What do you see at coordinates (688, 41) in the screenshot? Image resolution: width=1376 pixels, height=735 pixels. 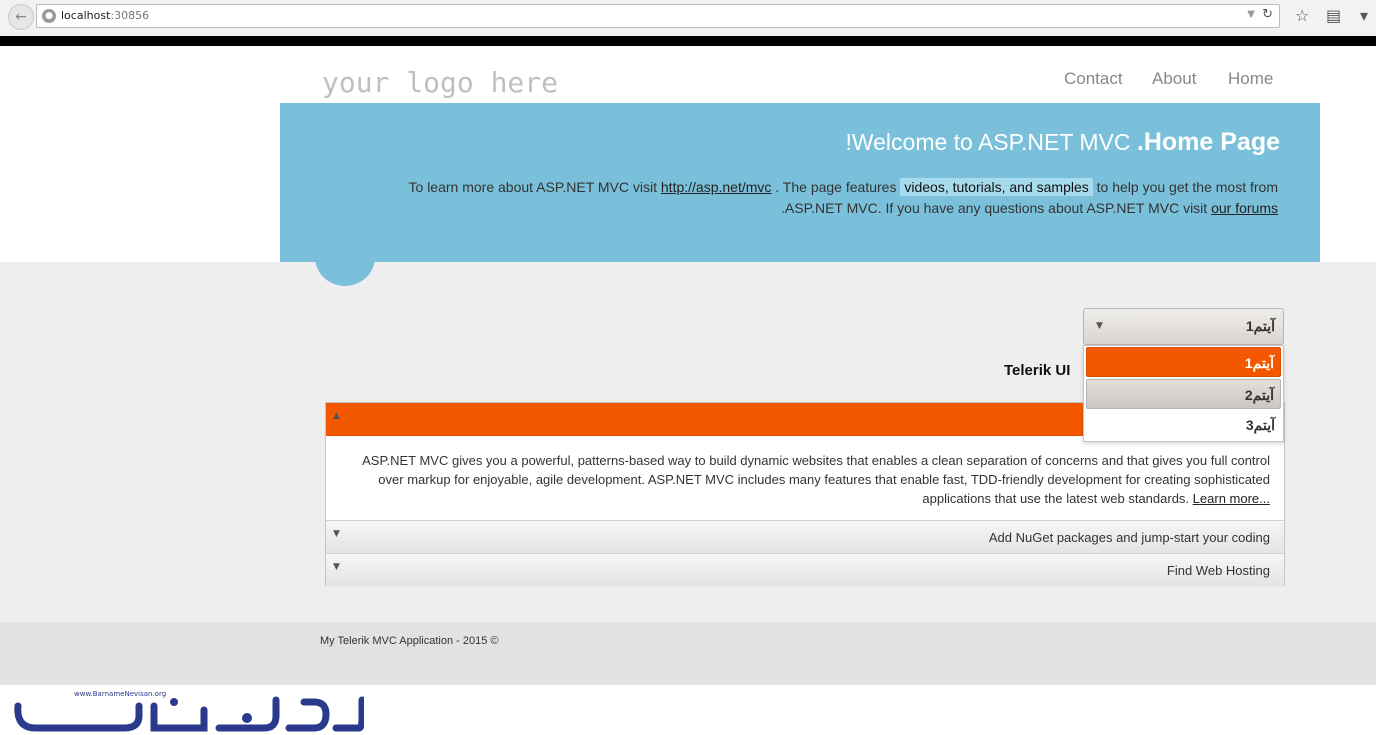 I see `black-bar` at bounding box center [688, 41].